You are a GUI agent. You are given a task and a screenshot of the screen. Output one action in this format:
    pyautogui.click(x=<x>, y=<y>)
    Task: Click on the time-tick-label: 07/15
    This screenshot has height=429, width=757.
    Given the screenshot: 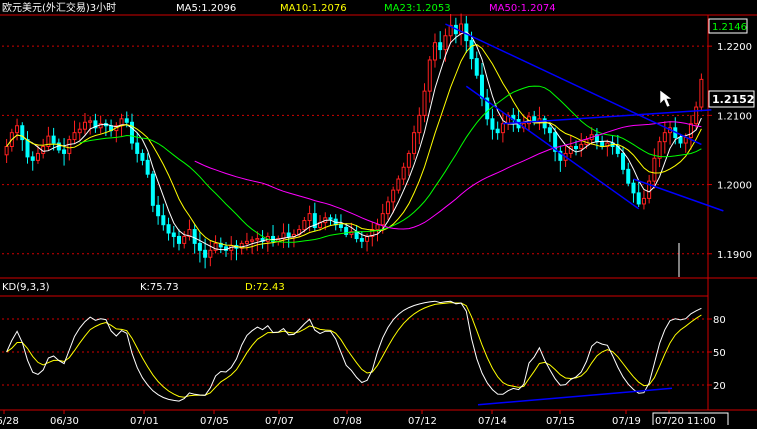 What is the action you would take?
    pyautogui.click(x=560, y=420)
    